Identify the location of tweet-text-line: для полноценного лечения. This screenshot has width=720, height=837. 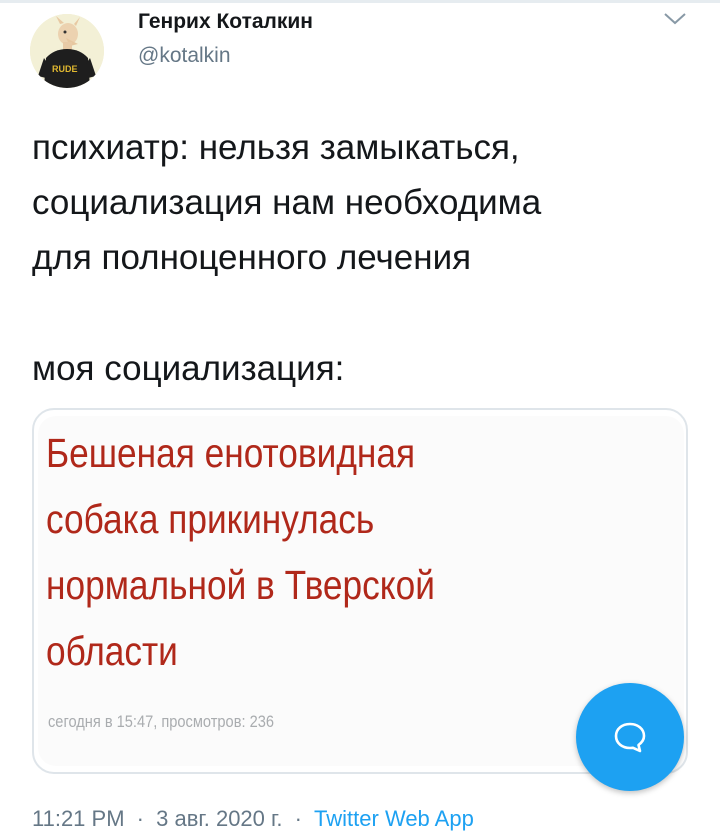
(252, 257).